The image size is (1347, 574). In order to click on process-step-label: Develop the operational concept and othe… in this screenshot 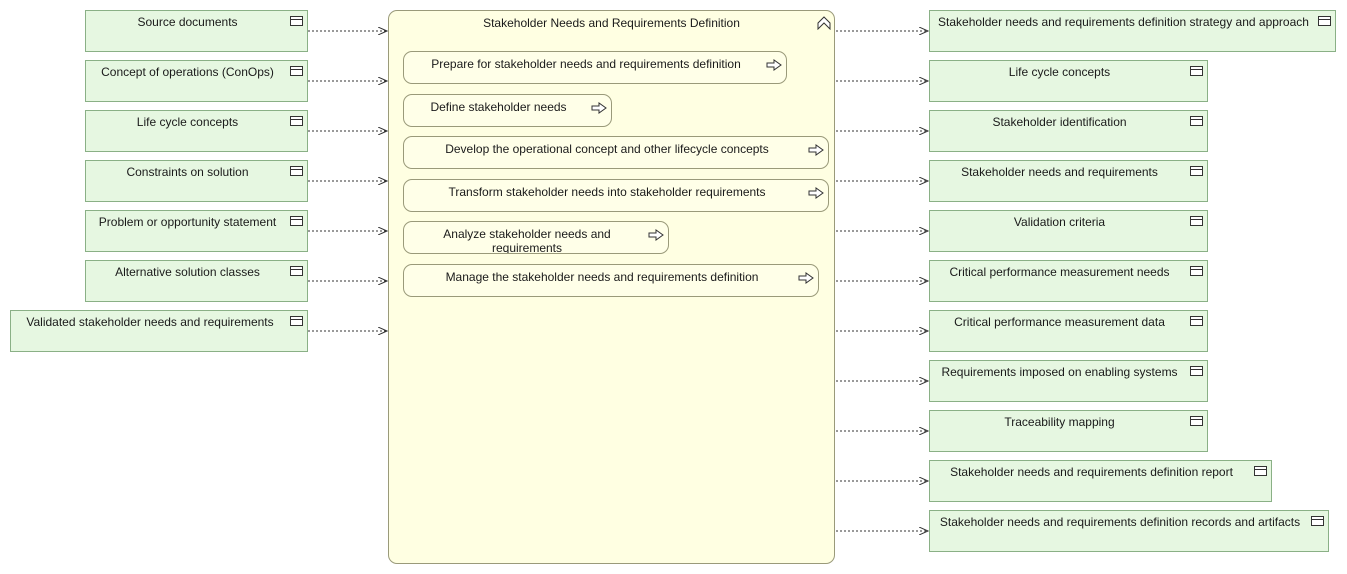, I will do `click(607, 149)`.